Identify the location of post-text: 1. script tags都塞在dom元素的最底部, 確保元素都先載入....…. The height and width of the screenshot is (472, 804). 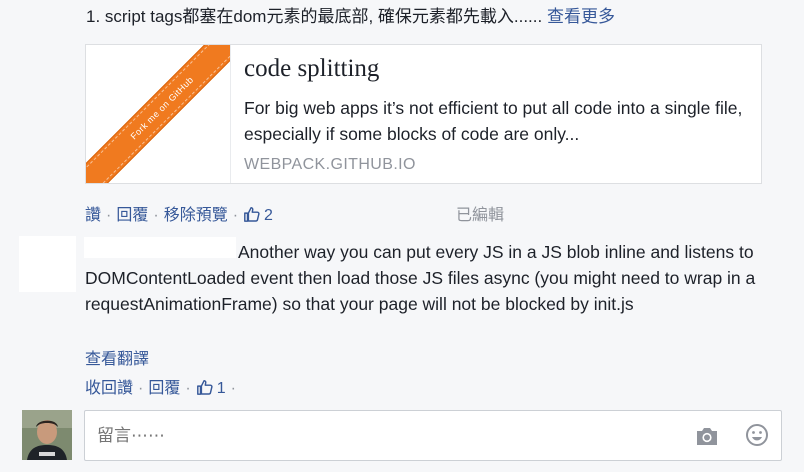
(350, 14).